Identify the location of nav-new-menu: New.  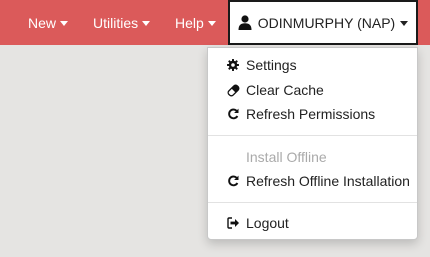
(48, 22).